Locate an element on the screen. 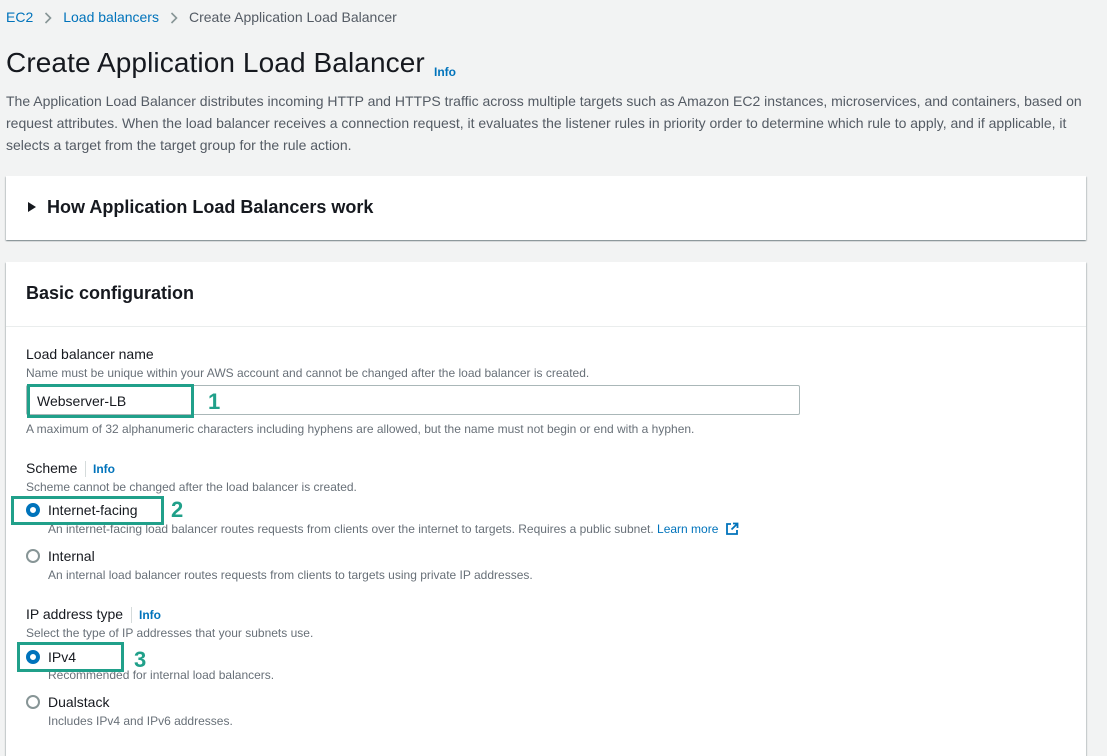 This screenshot has width=1107, height=756. page-title: Create Application Load Balancer is located at coordinates (215, 62).